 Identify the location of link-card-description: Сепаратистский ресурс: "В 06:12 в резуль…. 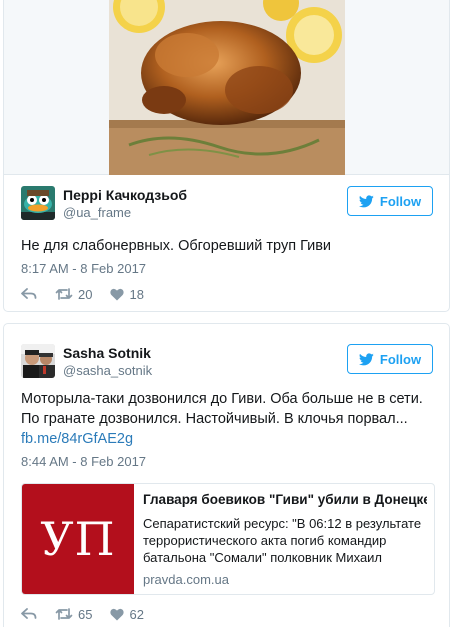
(282, 540).